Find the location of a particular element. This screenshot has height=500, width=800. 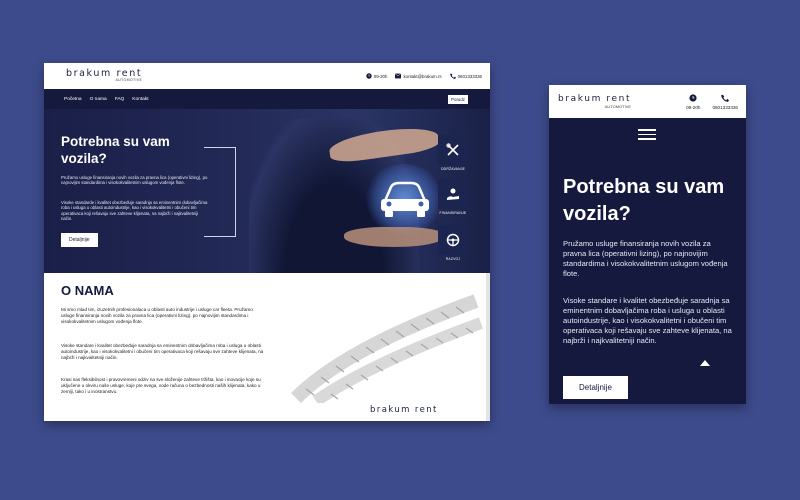

mail-icon is located at coordinates (398, 76).